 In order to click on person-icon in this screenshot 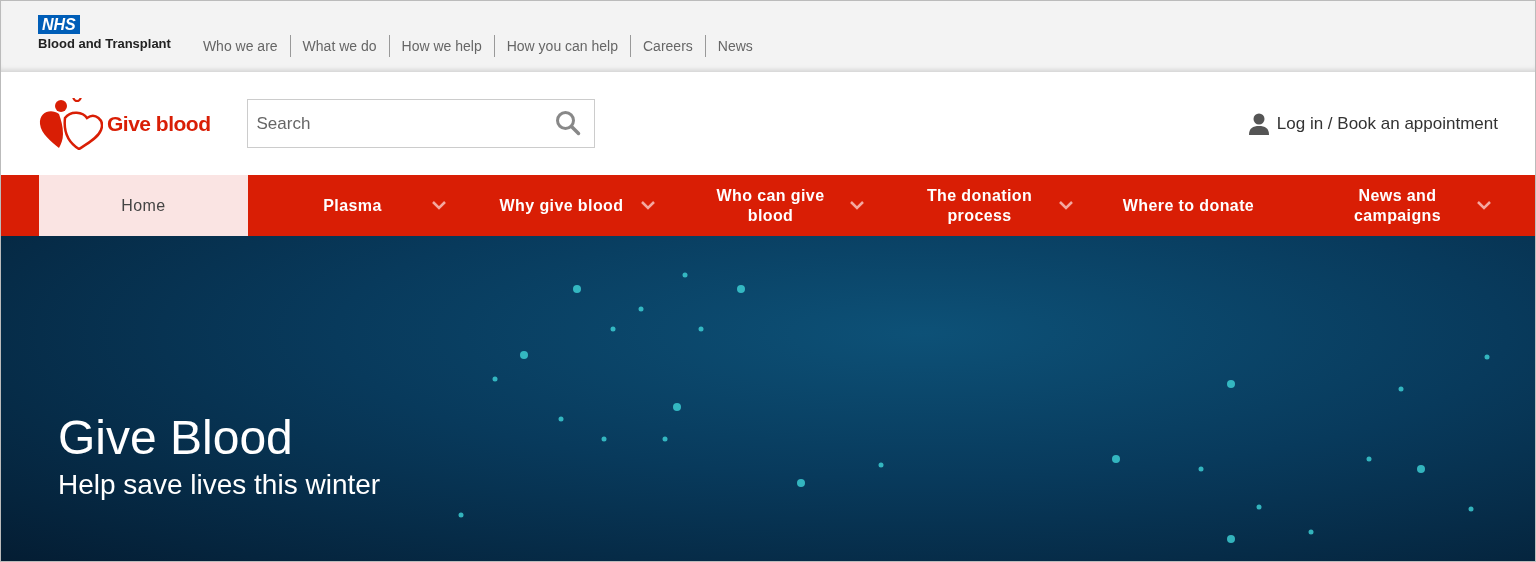, I will do `click(1258, 123)`.